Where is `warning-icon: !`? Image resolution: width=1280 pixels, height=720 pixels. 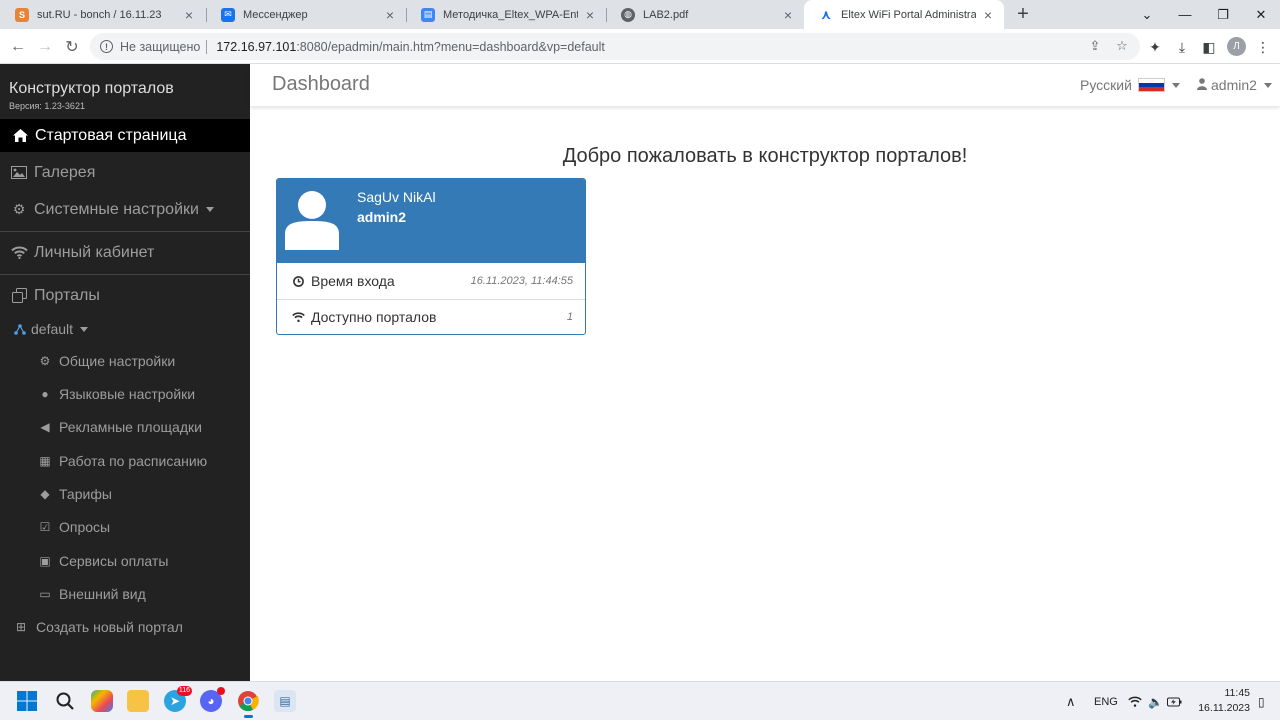 warning-icon: ! is located at coordinates (106, 46).